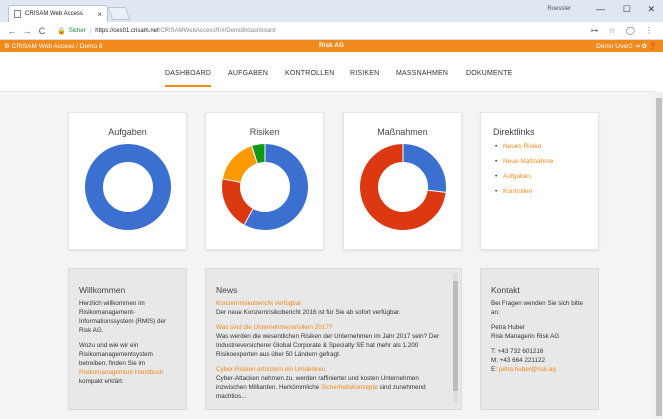  What do you see at coordinates (12, 31) in the screenshot?
I see `back-icon: ←` at bounding box center [12, 31].